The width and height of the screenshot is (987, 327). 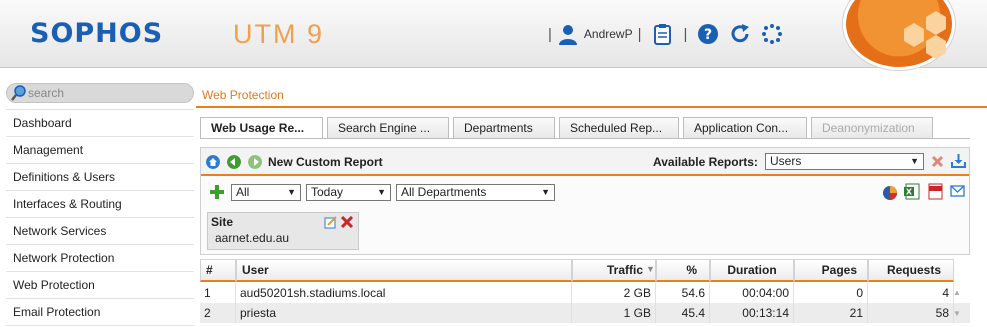 I want to click on download-icon, so click(x=958, y=160).